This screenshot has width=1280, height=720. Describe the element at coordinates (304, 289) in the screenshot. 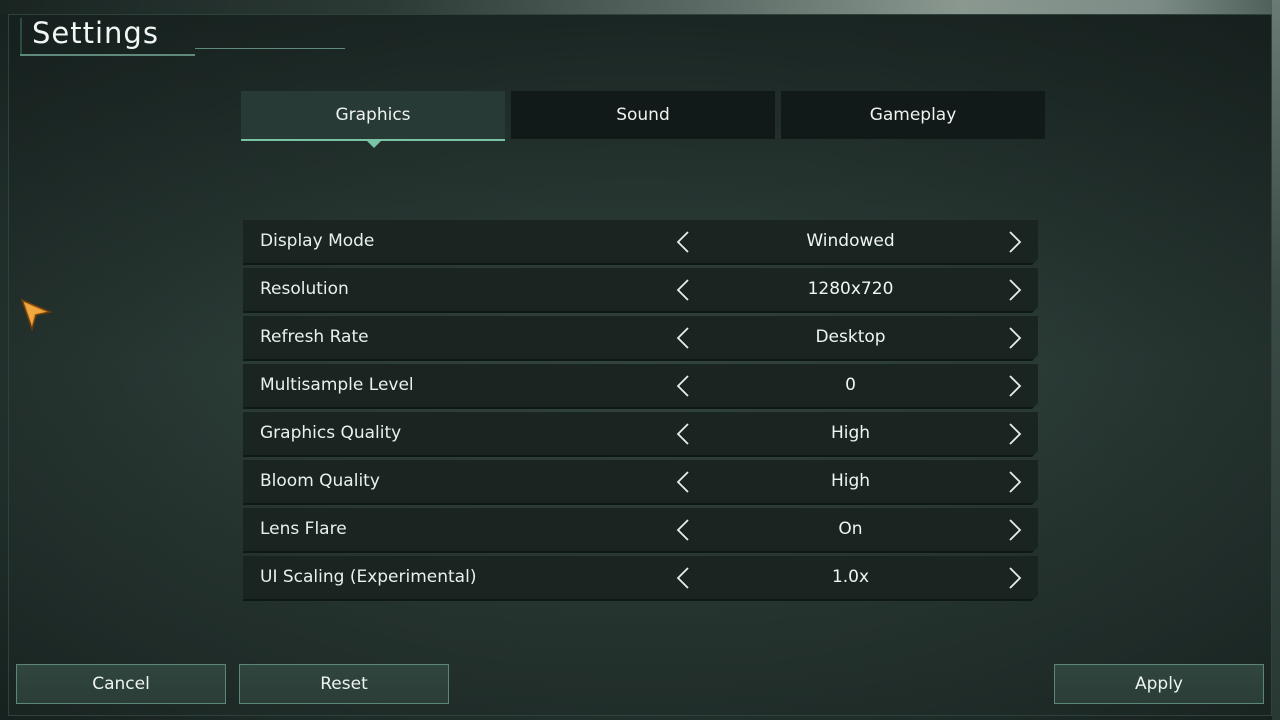

I see `setting-label: Resolution` at that location.